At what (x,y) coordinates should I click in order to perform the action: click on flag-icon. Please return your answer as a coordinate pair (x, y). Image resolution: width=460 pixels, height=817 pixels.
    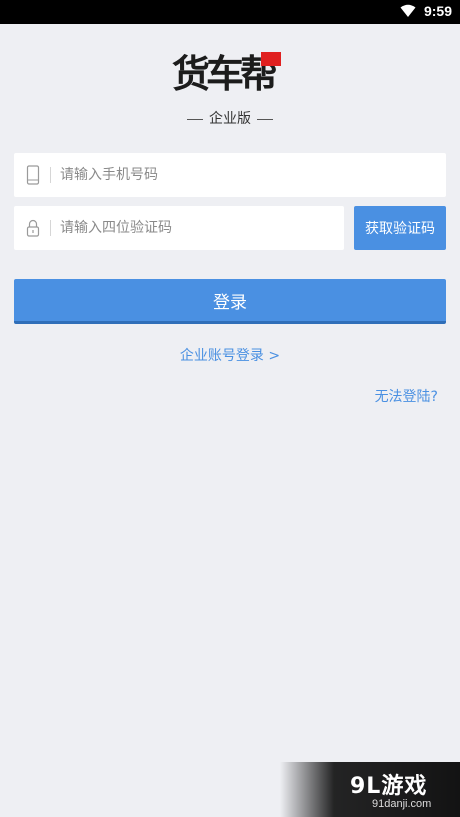
    Looking at the image, I should click on (271, 59).